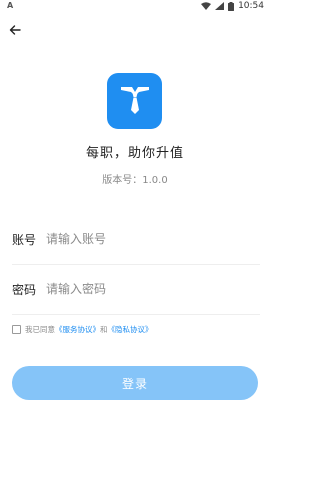 Image resolution: width=320 pixels, height=480 pixels. I want to click on password-field-row: 密码, so click(136, 289).